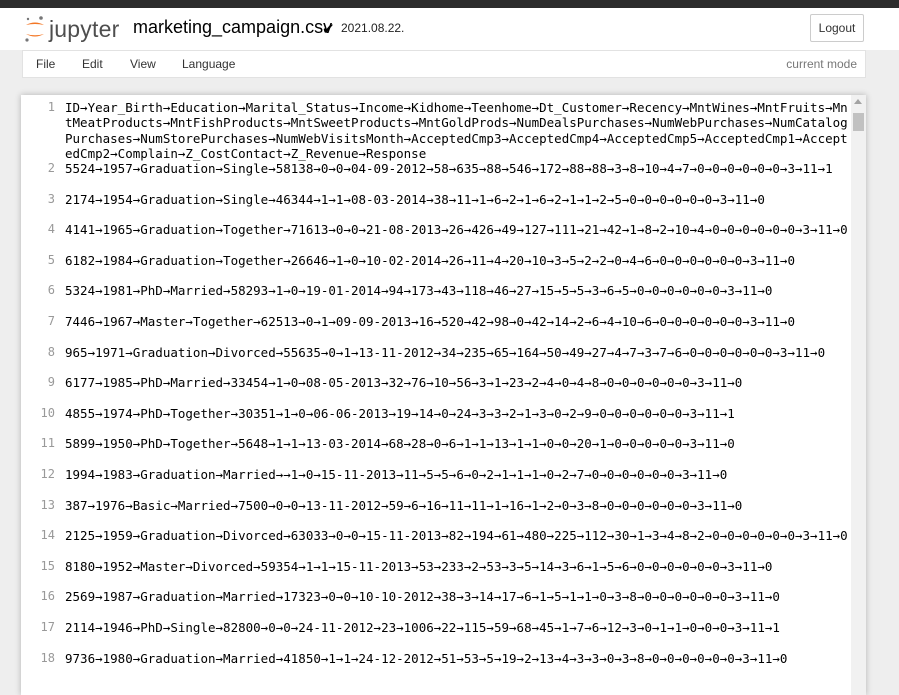  What do you see at coordinates (143, 64) in the screenshot?
I see `menu-view: View` at bounding box center [143, 64].